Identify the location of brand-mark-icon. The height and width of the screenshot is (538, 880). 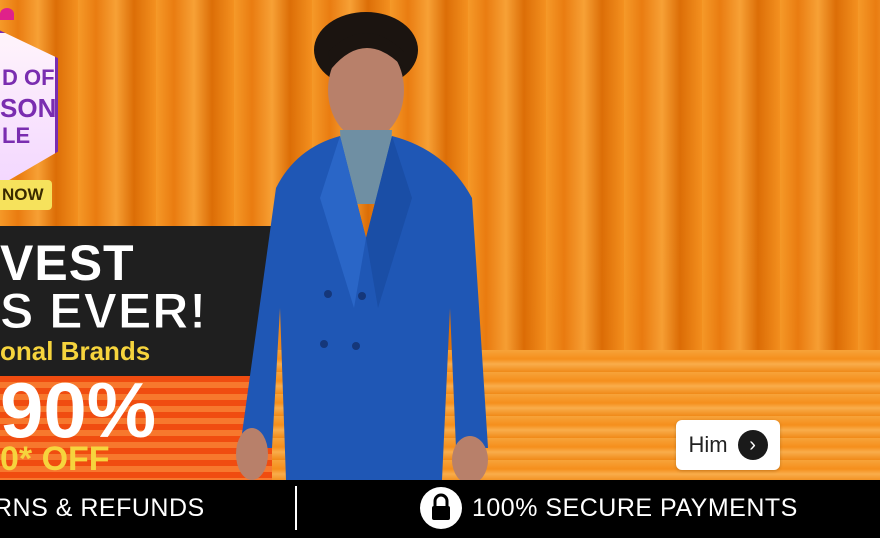
(7, 14).